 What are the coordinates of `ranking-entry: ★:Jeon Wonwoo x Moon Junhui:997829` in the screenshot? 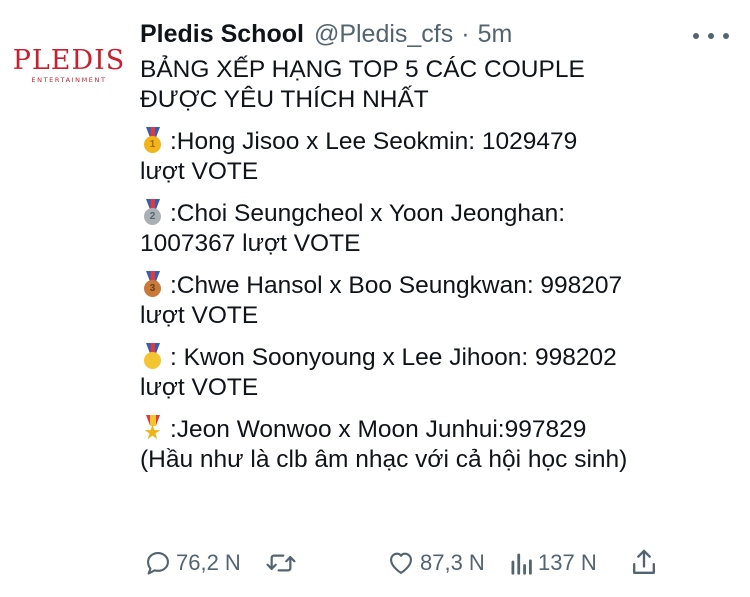 It's located at (440, 430).